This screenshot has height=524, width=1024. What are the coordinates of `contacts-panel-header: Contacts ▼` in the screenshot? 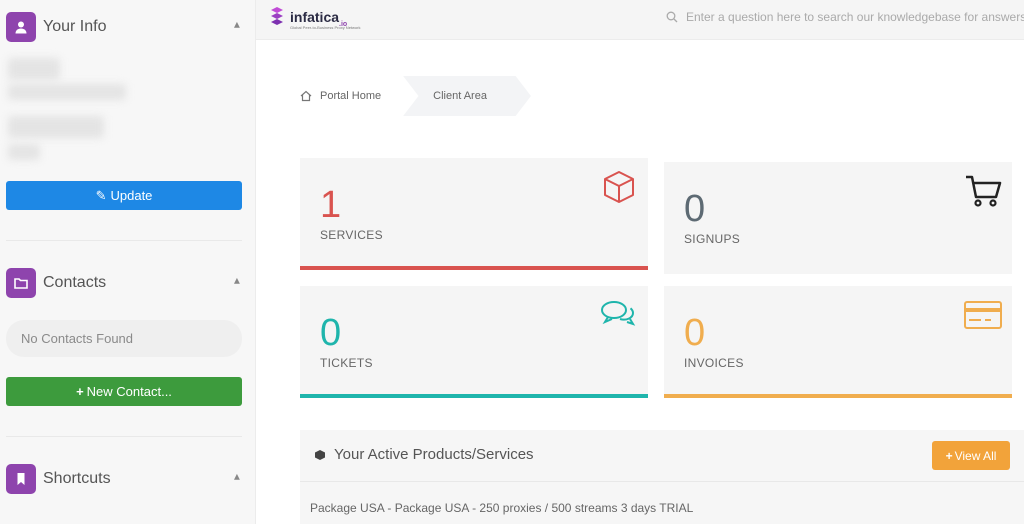 It's located at (126, 283).